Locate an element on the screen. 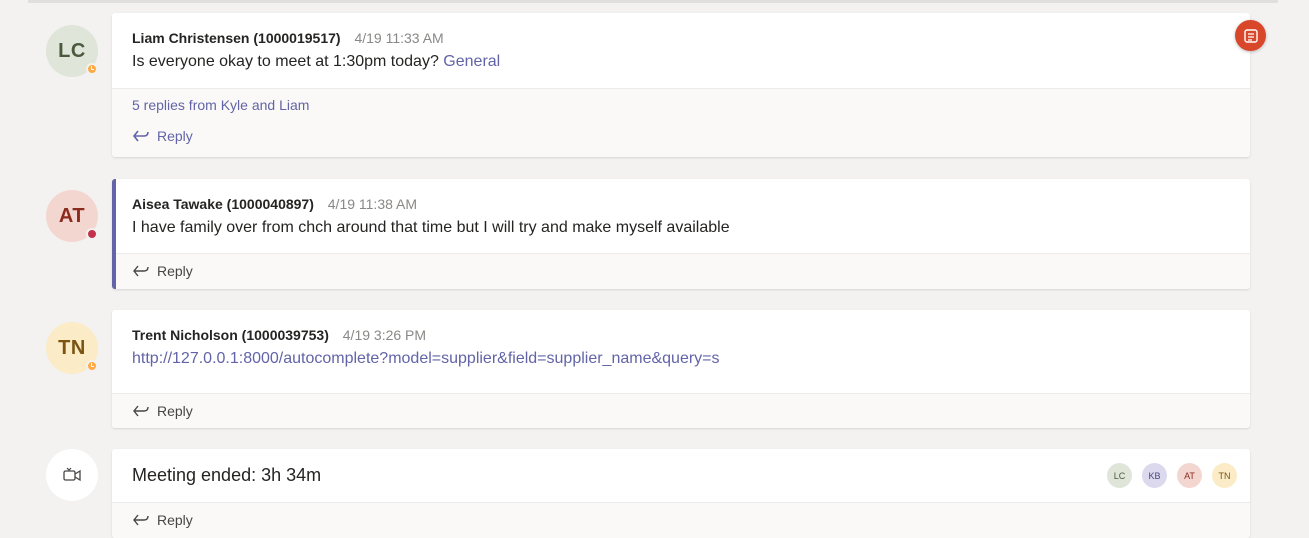  avatar: AT is located at coordinates (72, 216).